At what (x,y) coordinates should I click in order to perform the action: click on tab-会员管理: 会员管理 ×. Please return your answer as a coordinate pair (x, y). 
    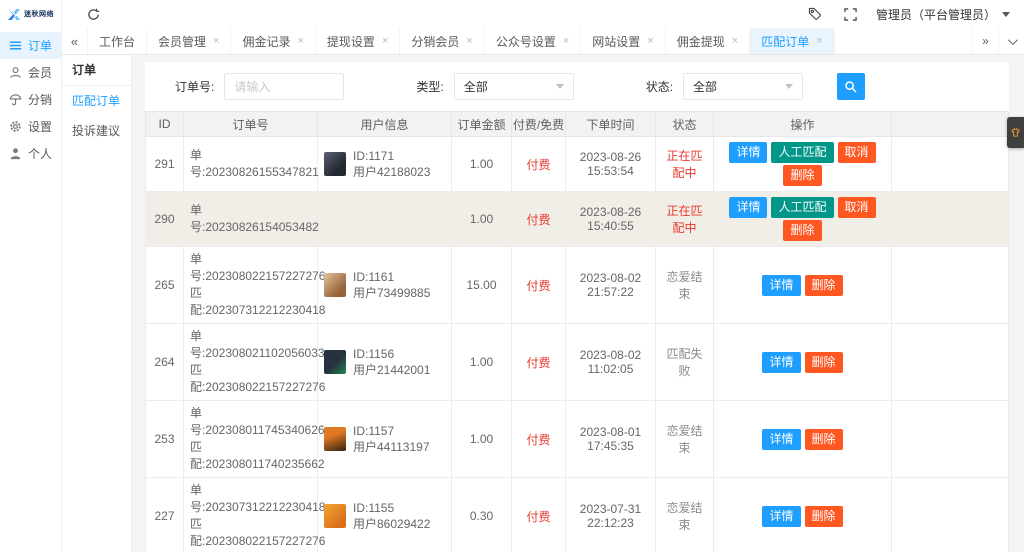
    Looking at the image, I should click on (189, 41).